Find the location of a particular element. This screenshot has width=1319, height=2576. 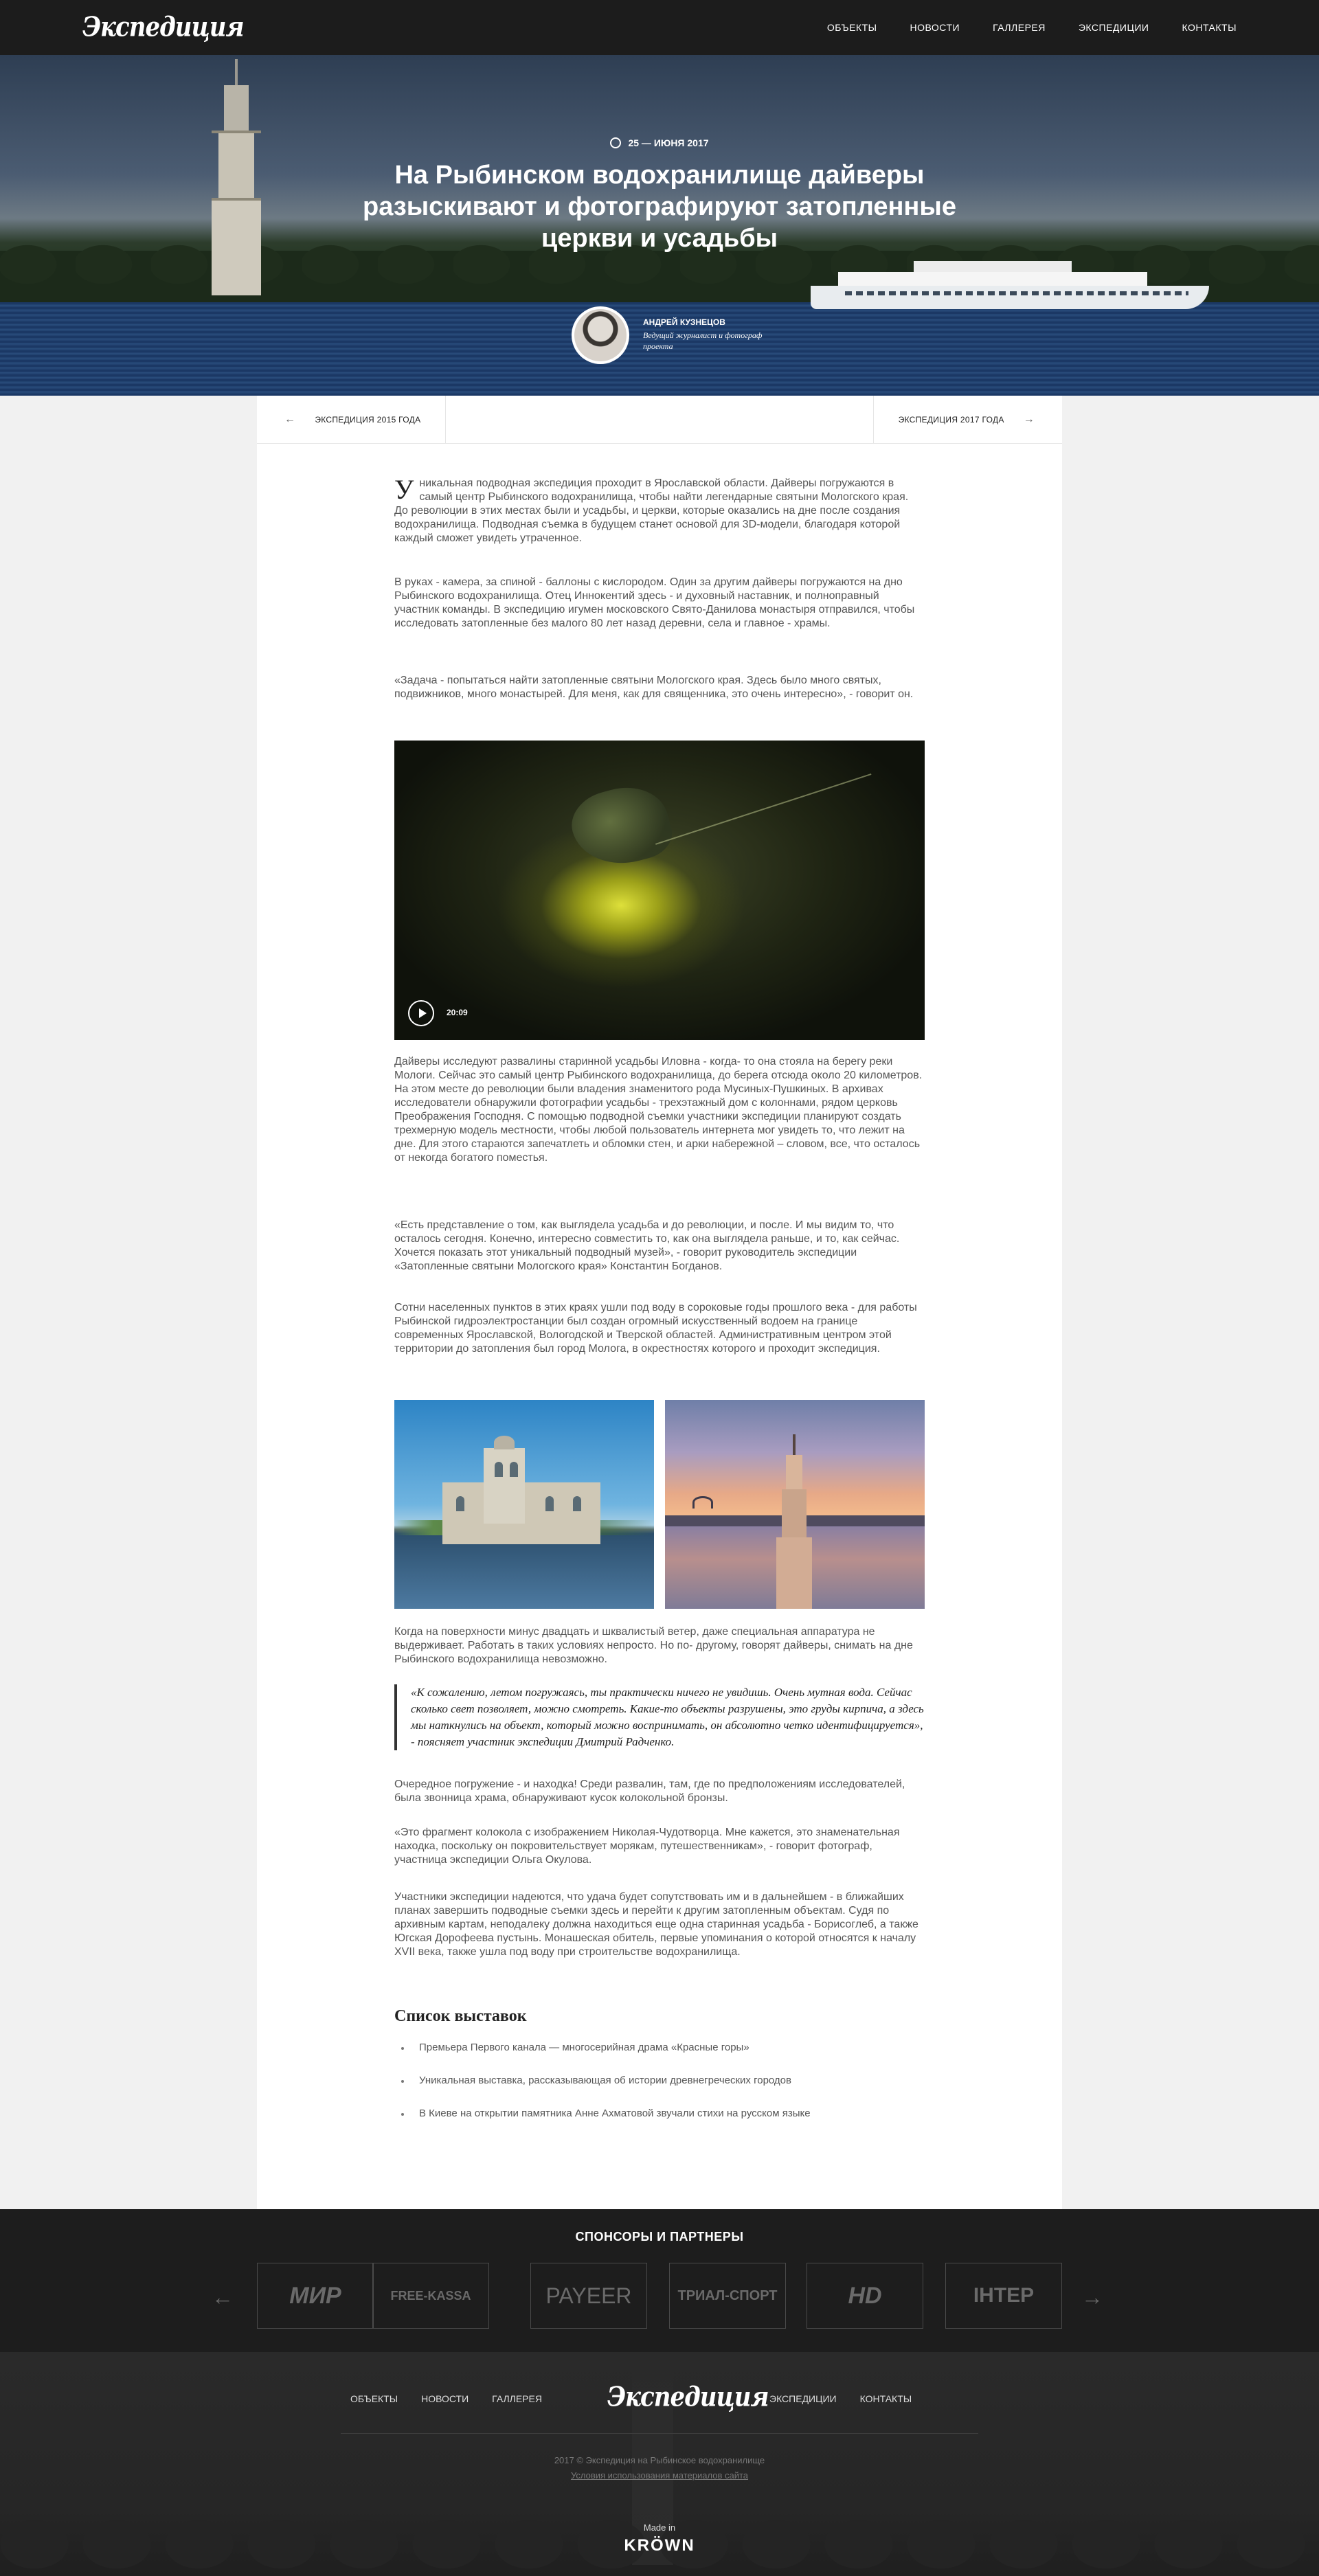

nav-objects: ОБЪЕКТЫ is located at coordinates (852, 27).